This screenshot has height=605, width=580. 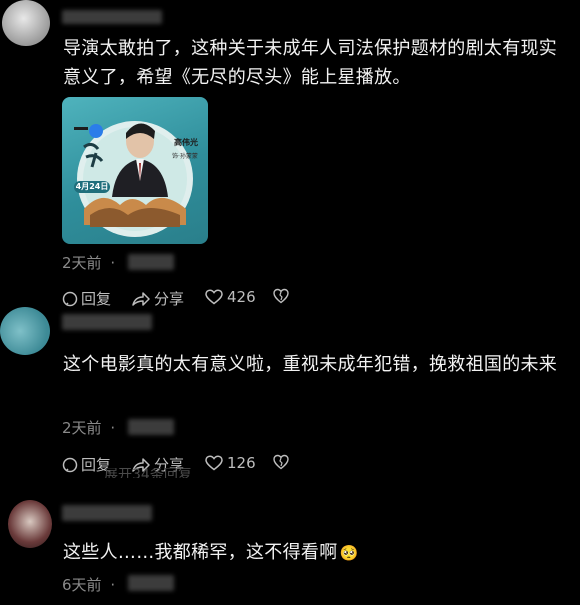 I want to click on poster-actor: 高伟光, so click(x=186, y=142).